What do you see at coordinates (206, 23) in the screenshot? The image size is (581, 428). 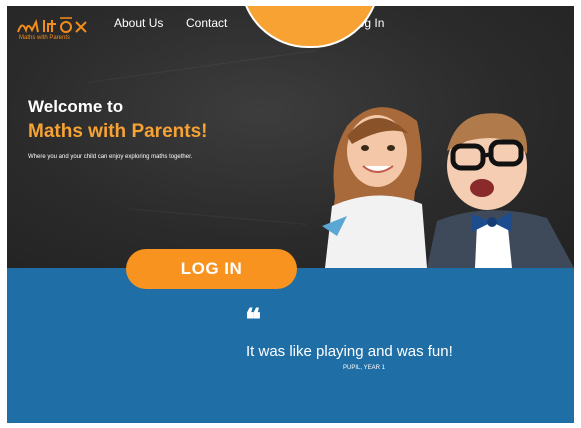 I see `nav-link-contact: Contact` at bounding box center [206, 23].